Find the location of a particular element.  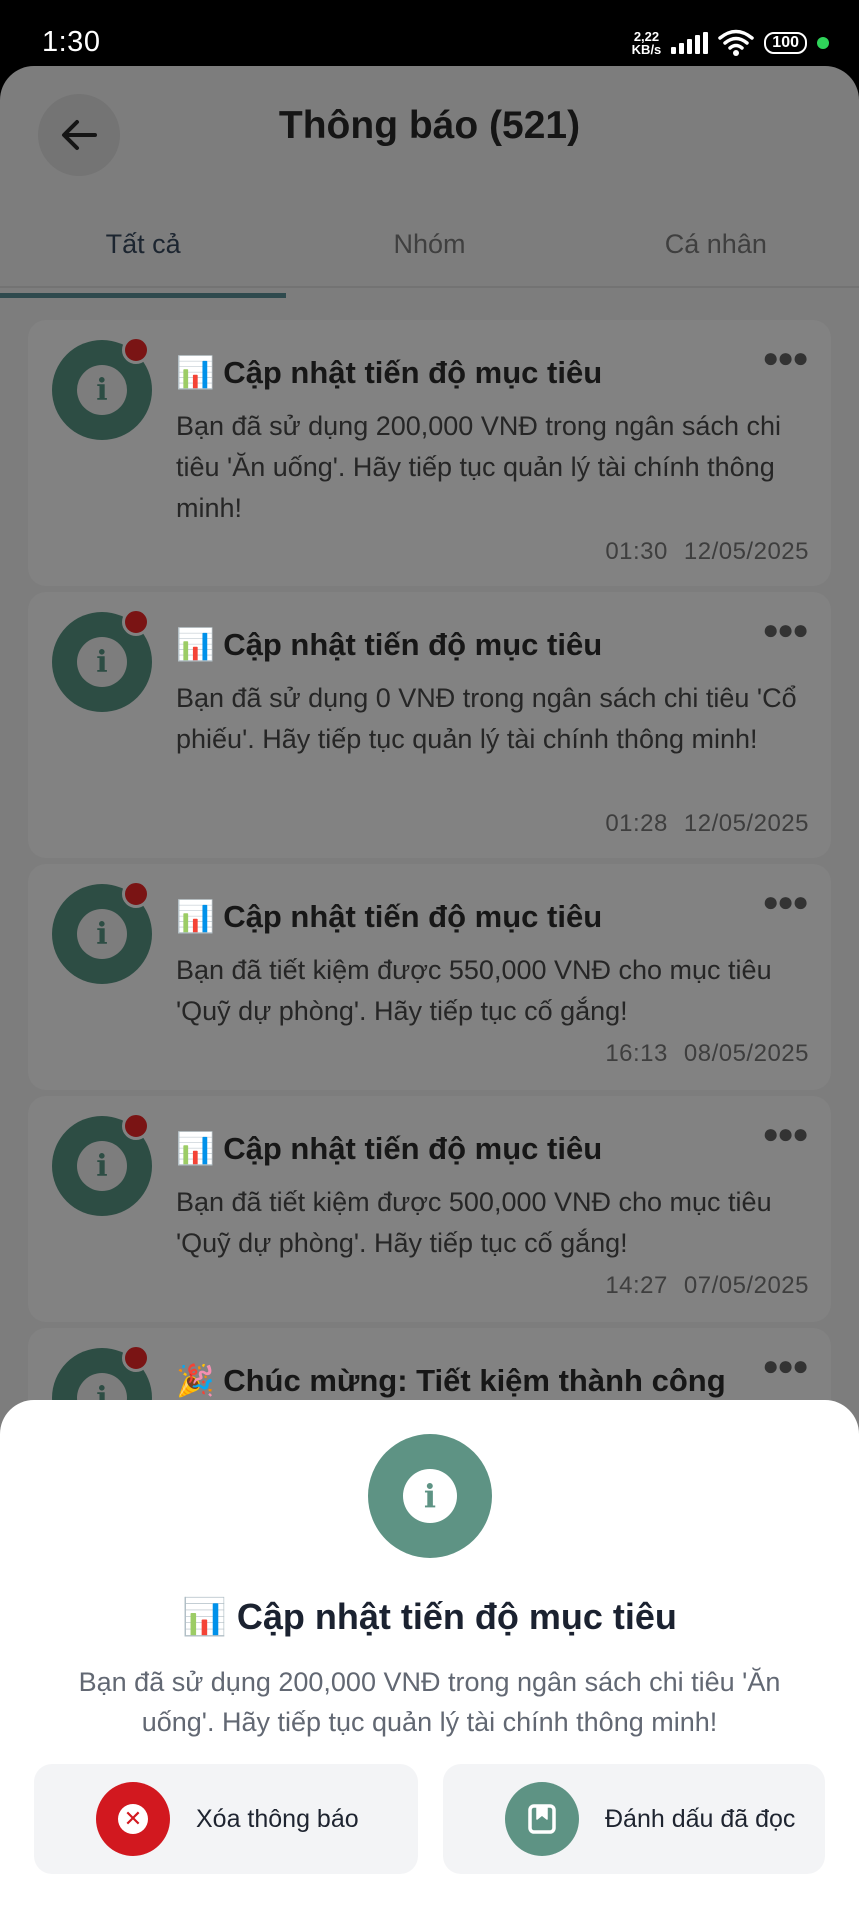

status-icons: 2,22 KB/s 100 is located at coordinates (730, 43).